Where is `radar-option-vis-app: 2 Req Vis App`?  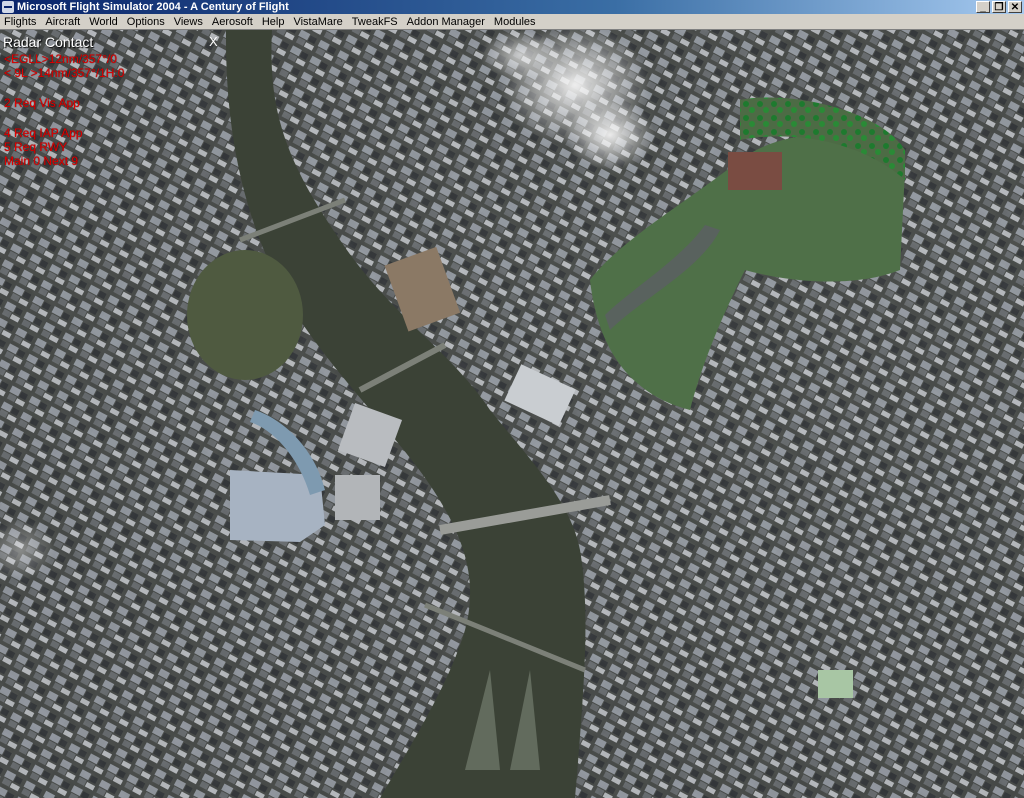
radar-option-vis-app: 2 Req Vis App is located at coordinates (42, 103).